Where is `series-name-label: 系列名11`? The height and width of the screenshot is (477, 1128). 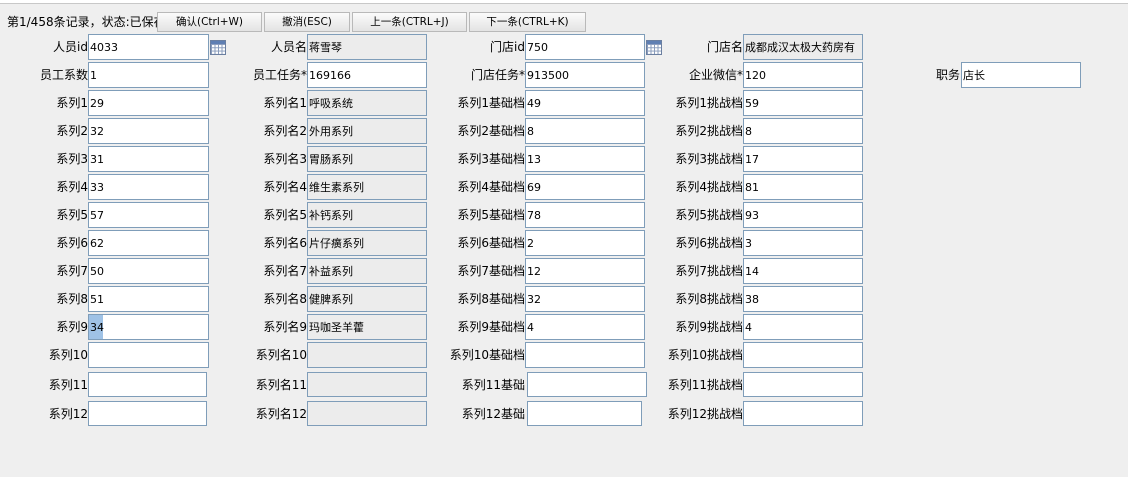
series-name-label: 系列名11 is located at coordinates (281, 385).